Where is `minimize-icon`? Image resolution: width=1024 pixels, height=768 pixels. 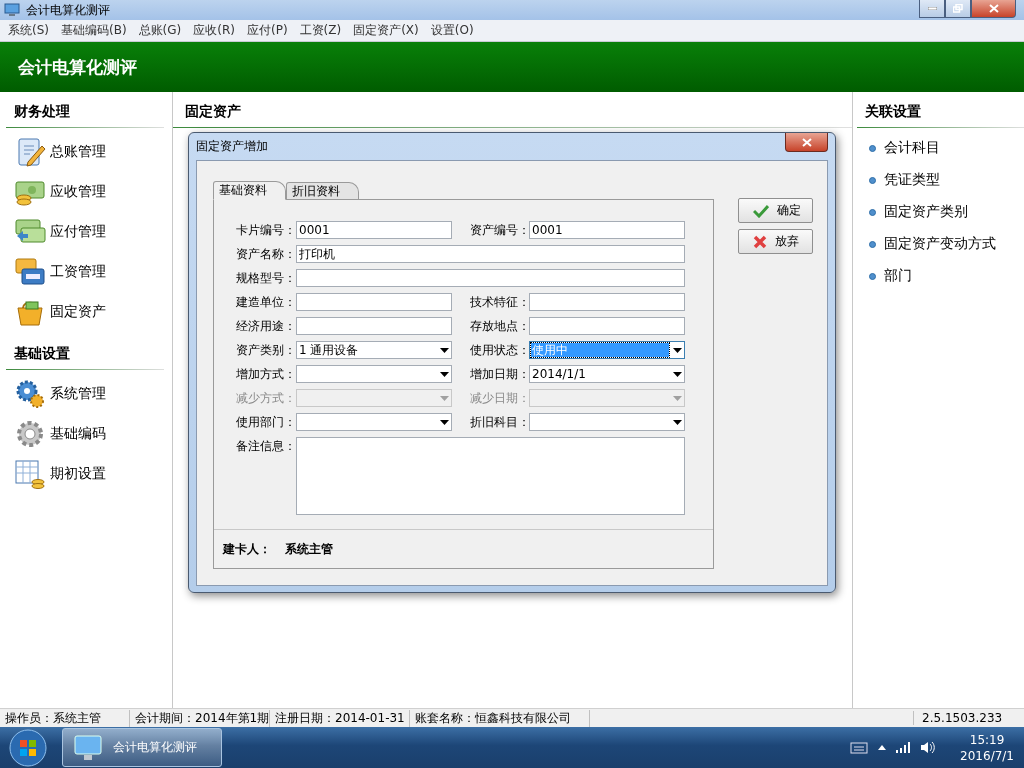 minimize-icon is located at coordinates (932, 8).